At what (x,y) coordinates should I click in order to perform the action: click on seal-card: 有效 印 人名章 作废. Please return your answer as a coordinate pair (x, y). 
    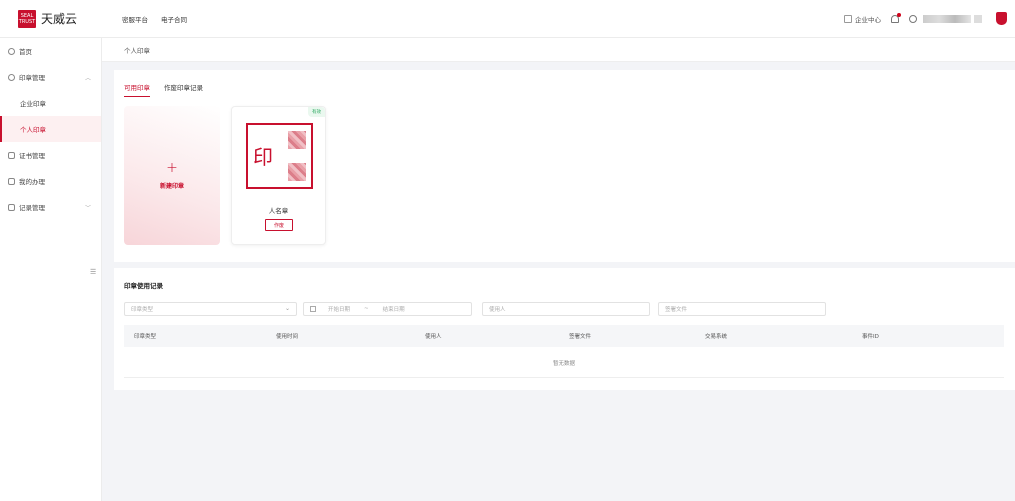
    Looking at the image, I should click on (278, 175).